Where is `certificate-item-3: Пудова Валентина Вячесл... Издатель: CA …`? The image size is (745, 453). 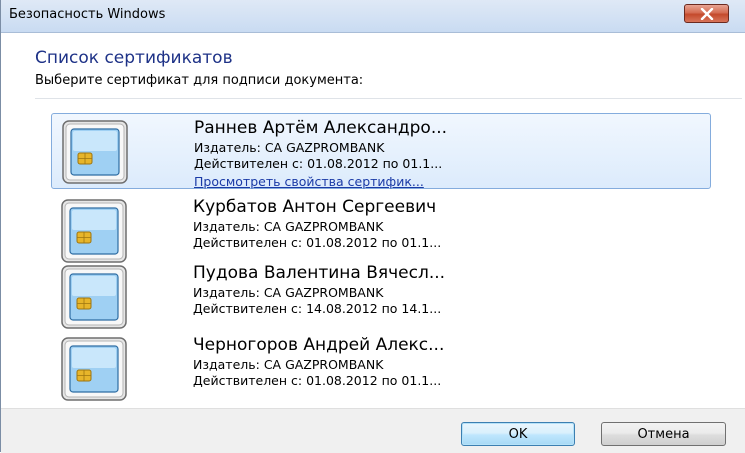
certificate-item-3: Пудова Валентина Вячесл... Издатель: CA … is located at coordinates (381, 297).